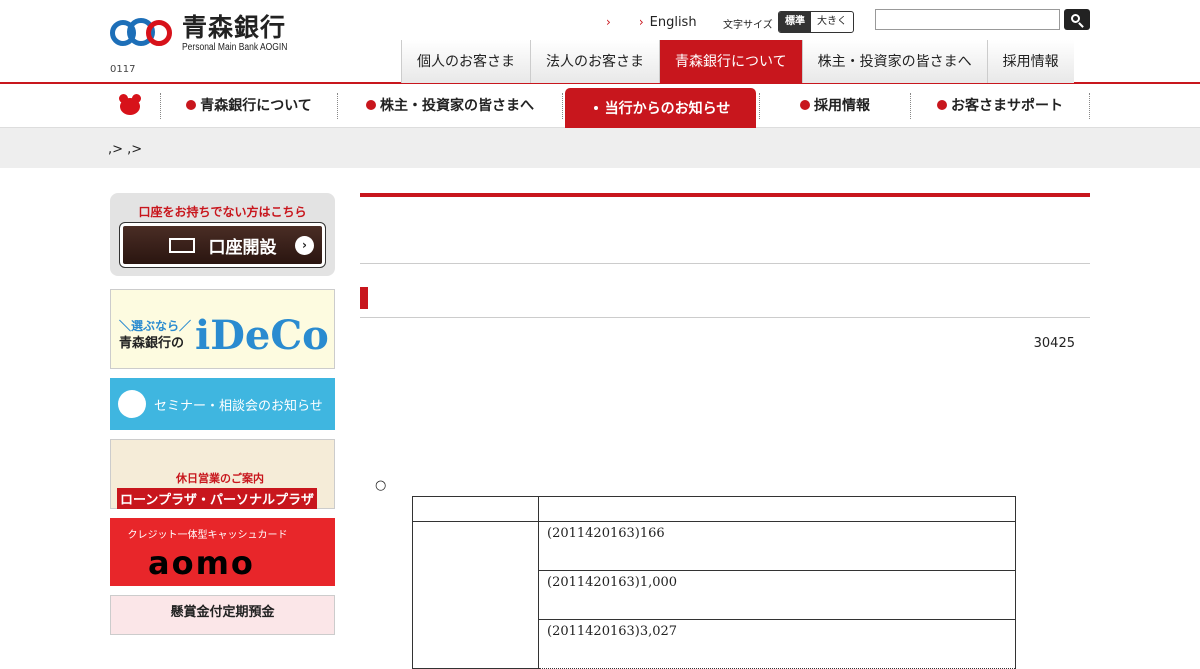 Image resolution: width=1200 pixels, height=669 pixels. What do you see at coordinates (235, 47) in the screenshot?
I see `logo-subtitle: Personal Main Bank AOGIN` at bounding box center [235, 47].